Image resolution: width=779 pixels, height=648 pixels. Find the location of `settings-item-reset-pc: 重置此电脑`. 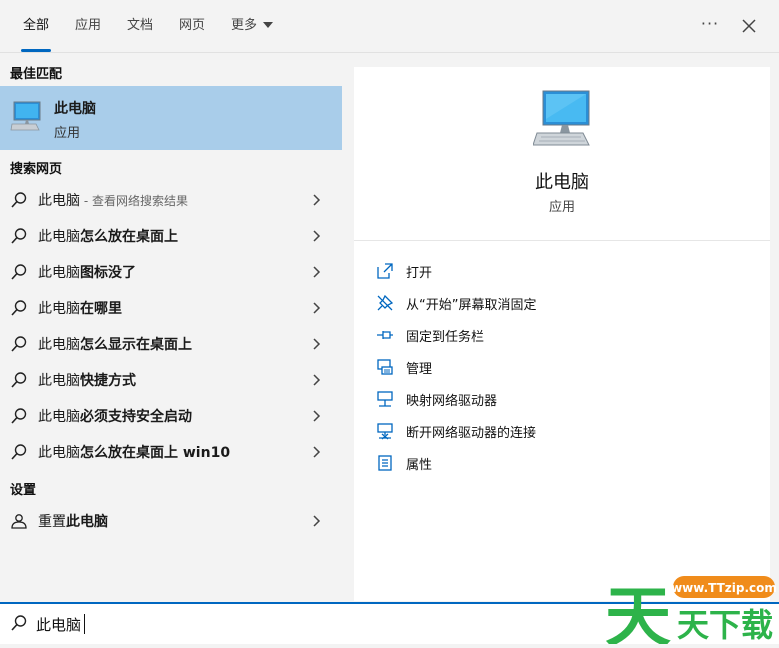

settings-item-reset-pc: 重置此电脑 is located at coordinates (171, 521).